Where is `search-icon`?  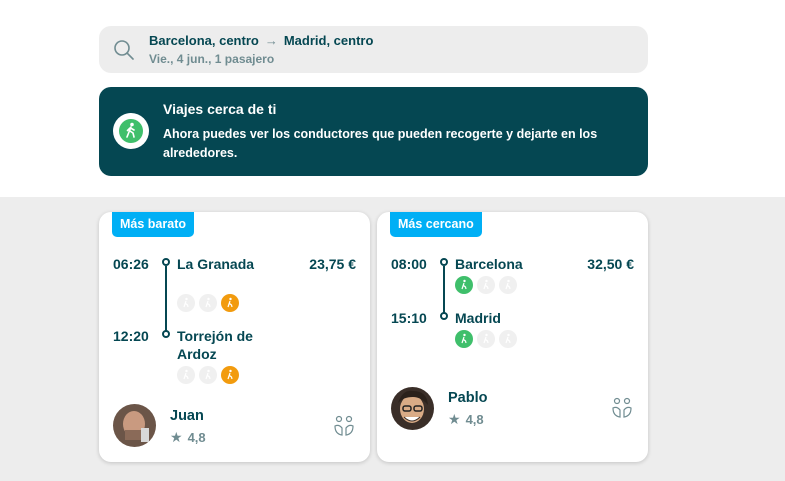 search-icon is located at coordinates (124, 50).